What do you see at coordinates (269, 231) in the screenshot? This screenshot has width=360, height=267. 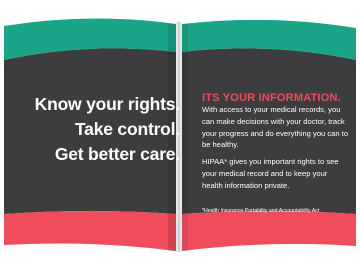 I see `right-panel-coral-band` at bounding box center [269, 231].